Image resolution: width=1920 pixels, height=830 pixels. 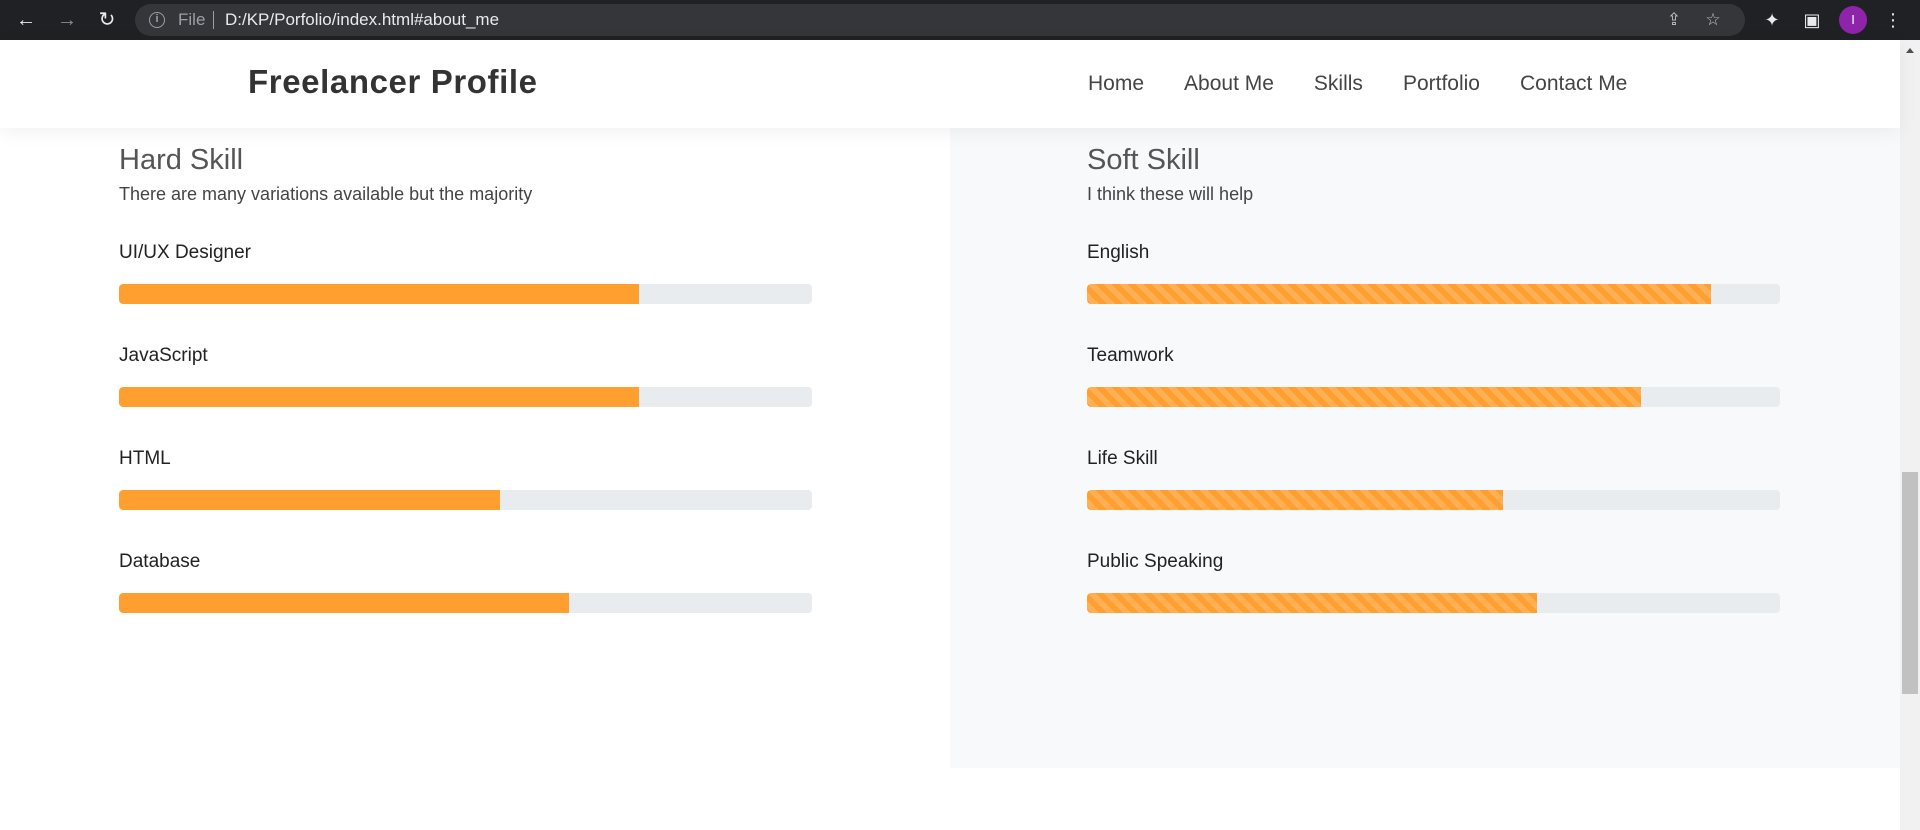 What do you see at coordinates (181, 160) in the screenshot?
I see `hard-skill-title: Hard Skill` at bounding box center [181, 160].